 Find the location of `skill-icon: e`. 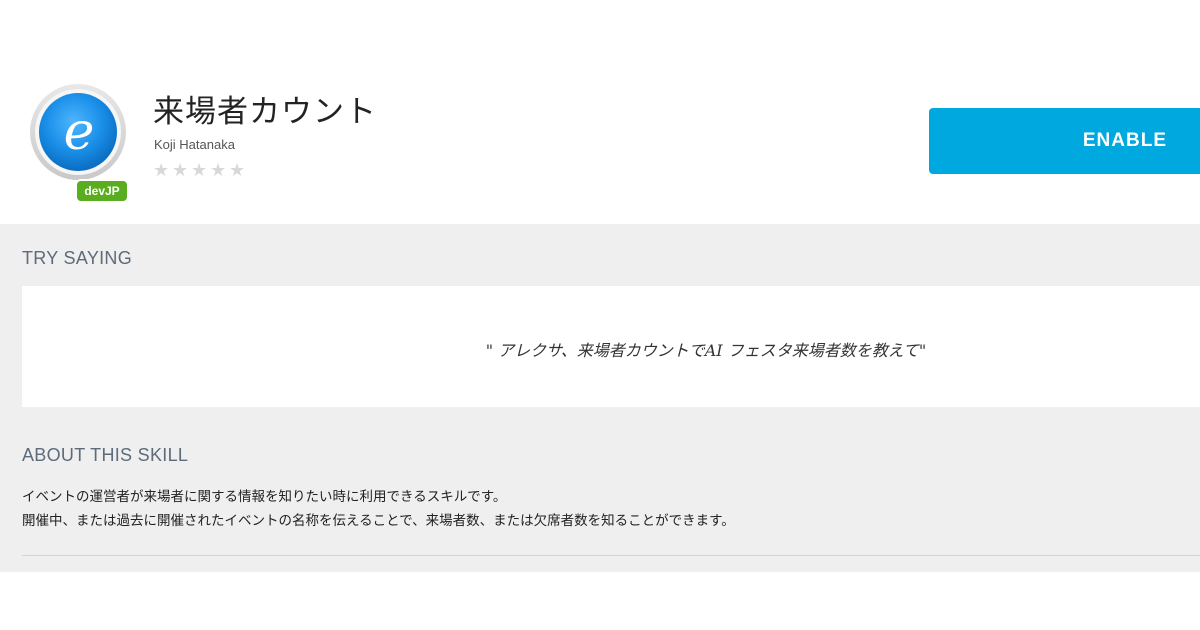

skill-icon: e is located at coordinates (78, 132).